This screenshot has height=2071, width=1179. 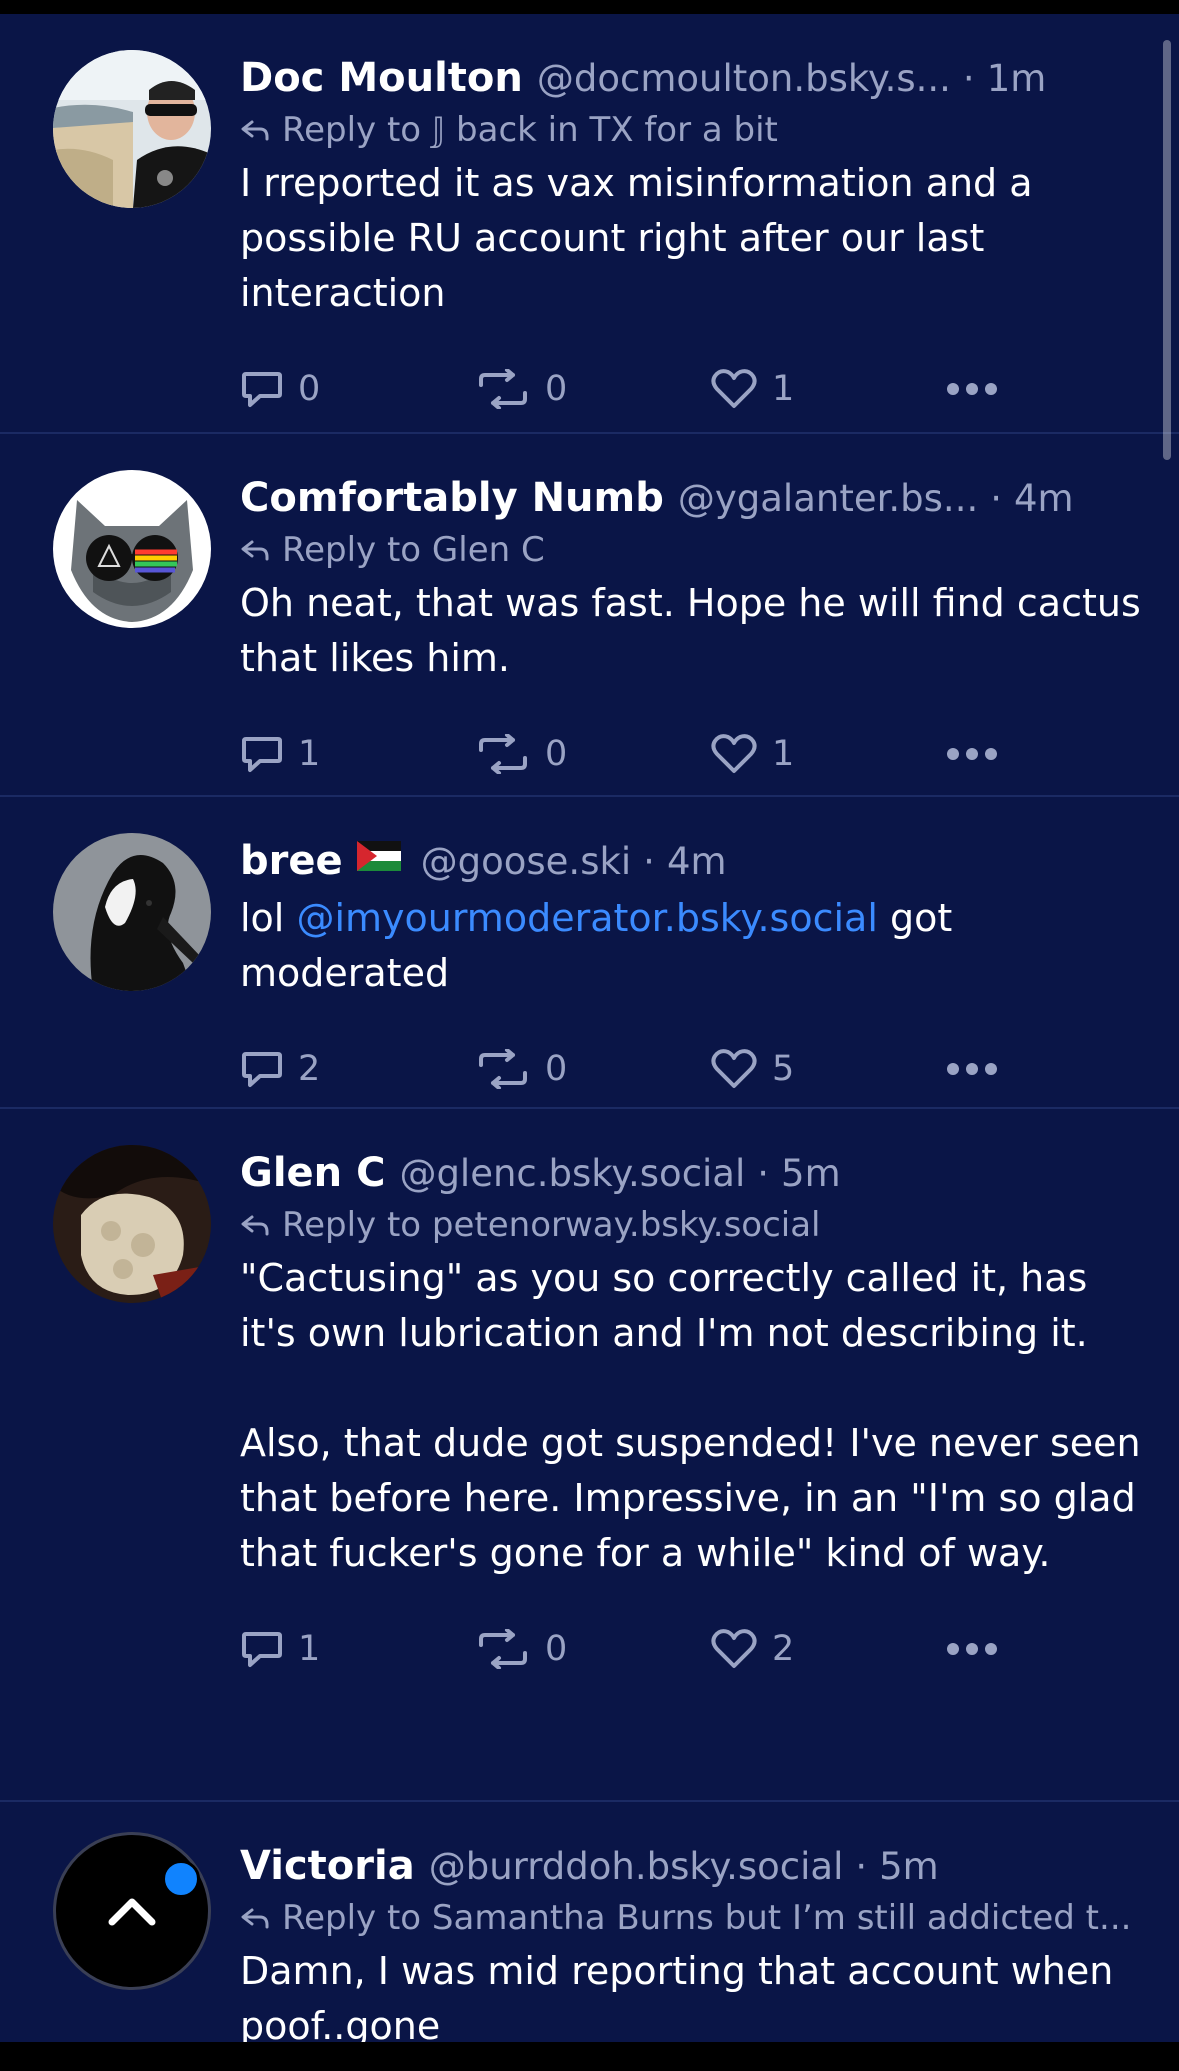 What do you see at coordinates (378, 856) in the screenshot?
I see `palestine-flag-icon` at bounding box center [378, 856].